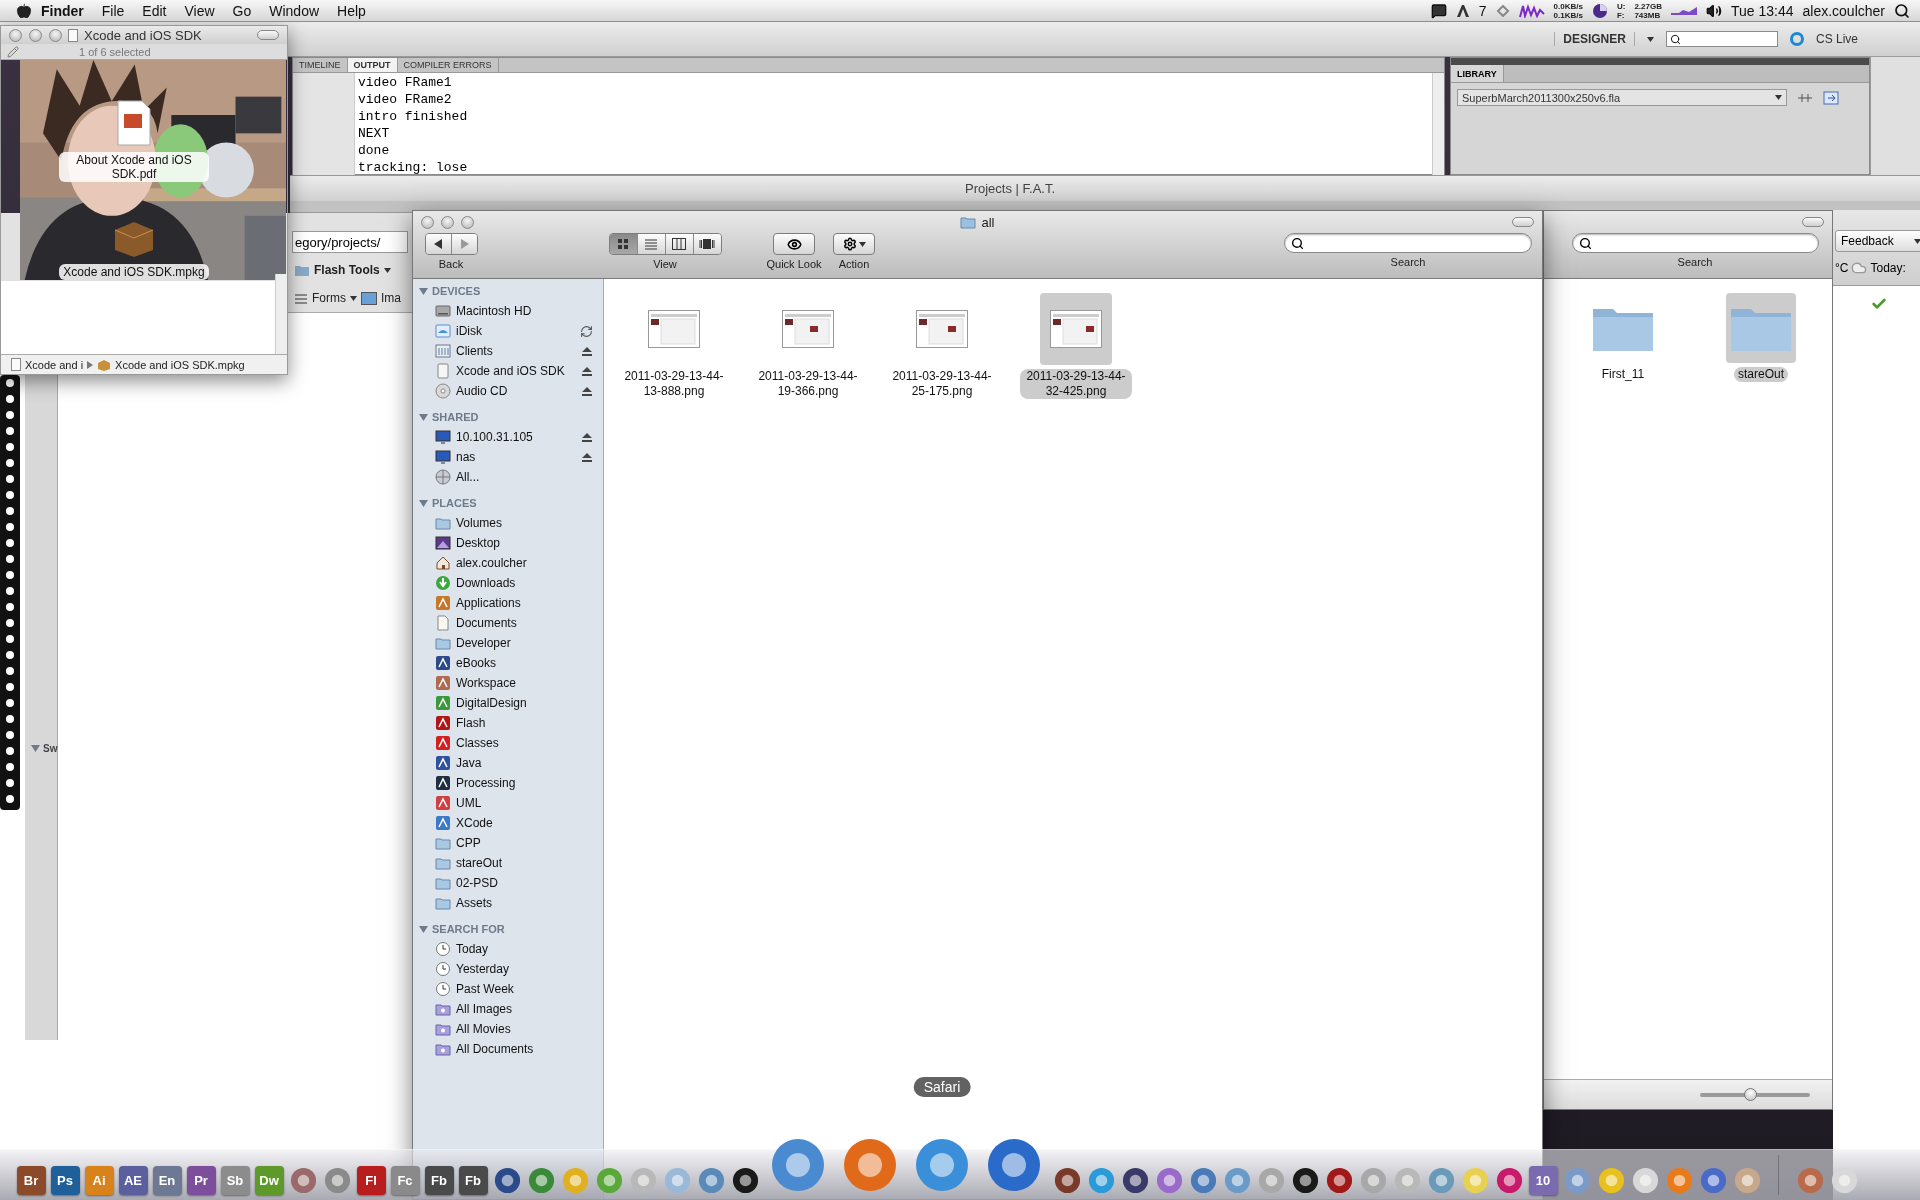 This screenshot has width=1920, height=1200. Describe the element at coordinates (508, 989) in the screenshot. I see `sidebar-item: Past Week` at that location.